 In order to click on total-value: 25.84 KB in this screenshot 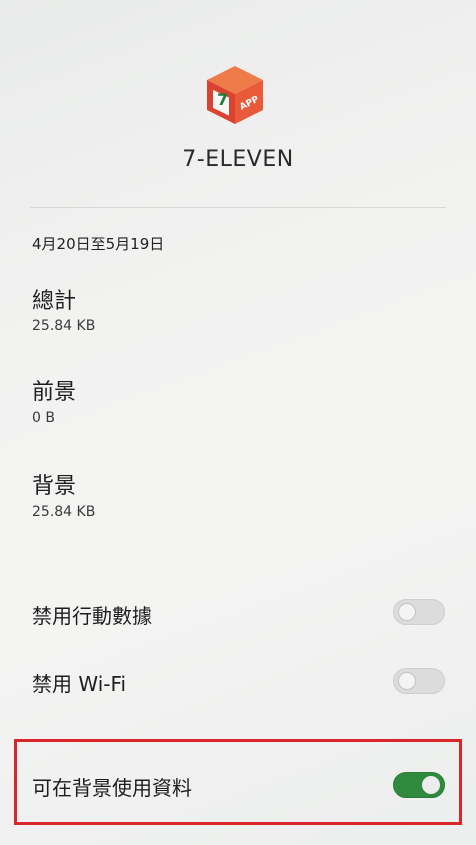, I will do `click(64, 326)`.